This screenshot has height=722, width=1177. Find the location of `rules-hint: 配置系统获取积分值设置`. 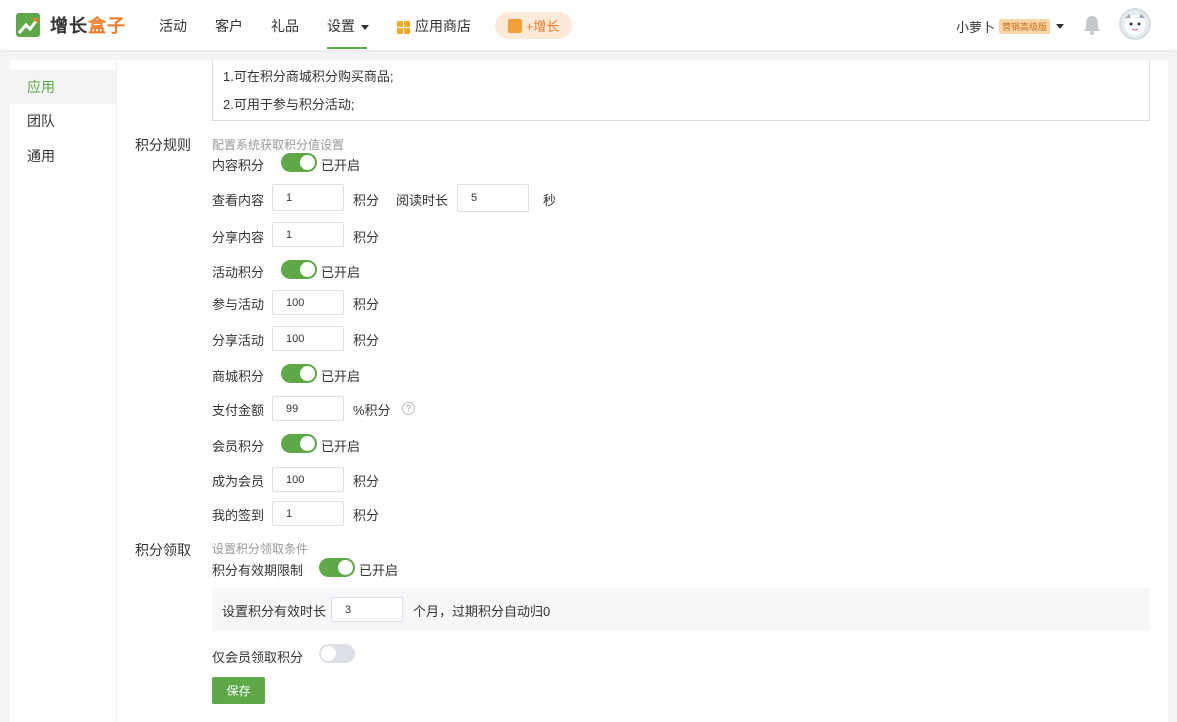

rules-hint: 配置系统获取积分值设置 is located at coordinates (278, 145).